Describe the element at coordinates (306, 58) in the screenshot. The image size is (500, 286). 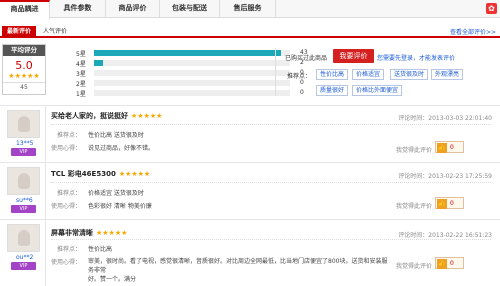
I see `bought-text: 已购买过此商品` at that location.